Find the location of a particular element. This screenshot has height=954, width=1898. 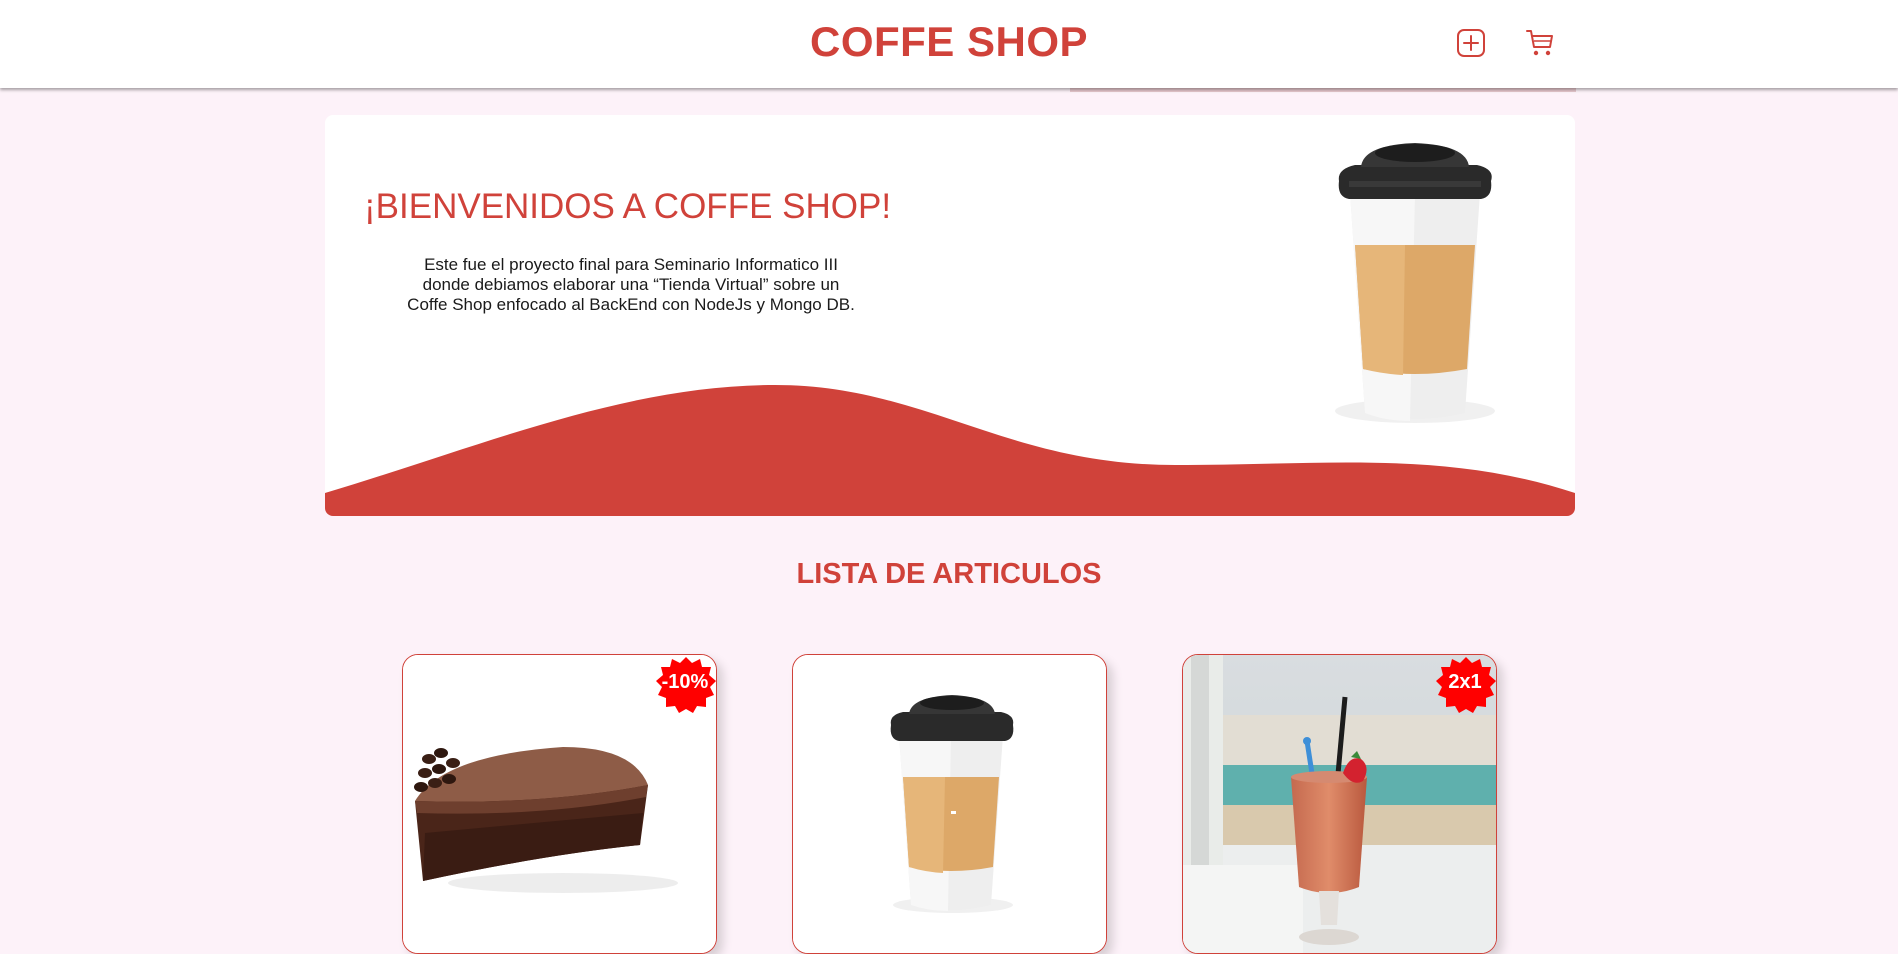

header-divider is located at coordinates (1323, 90).